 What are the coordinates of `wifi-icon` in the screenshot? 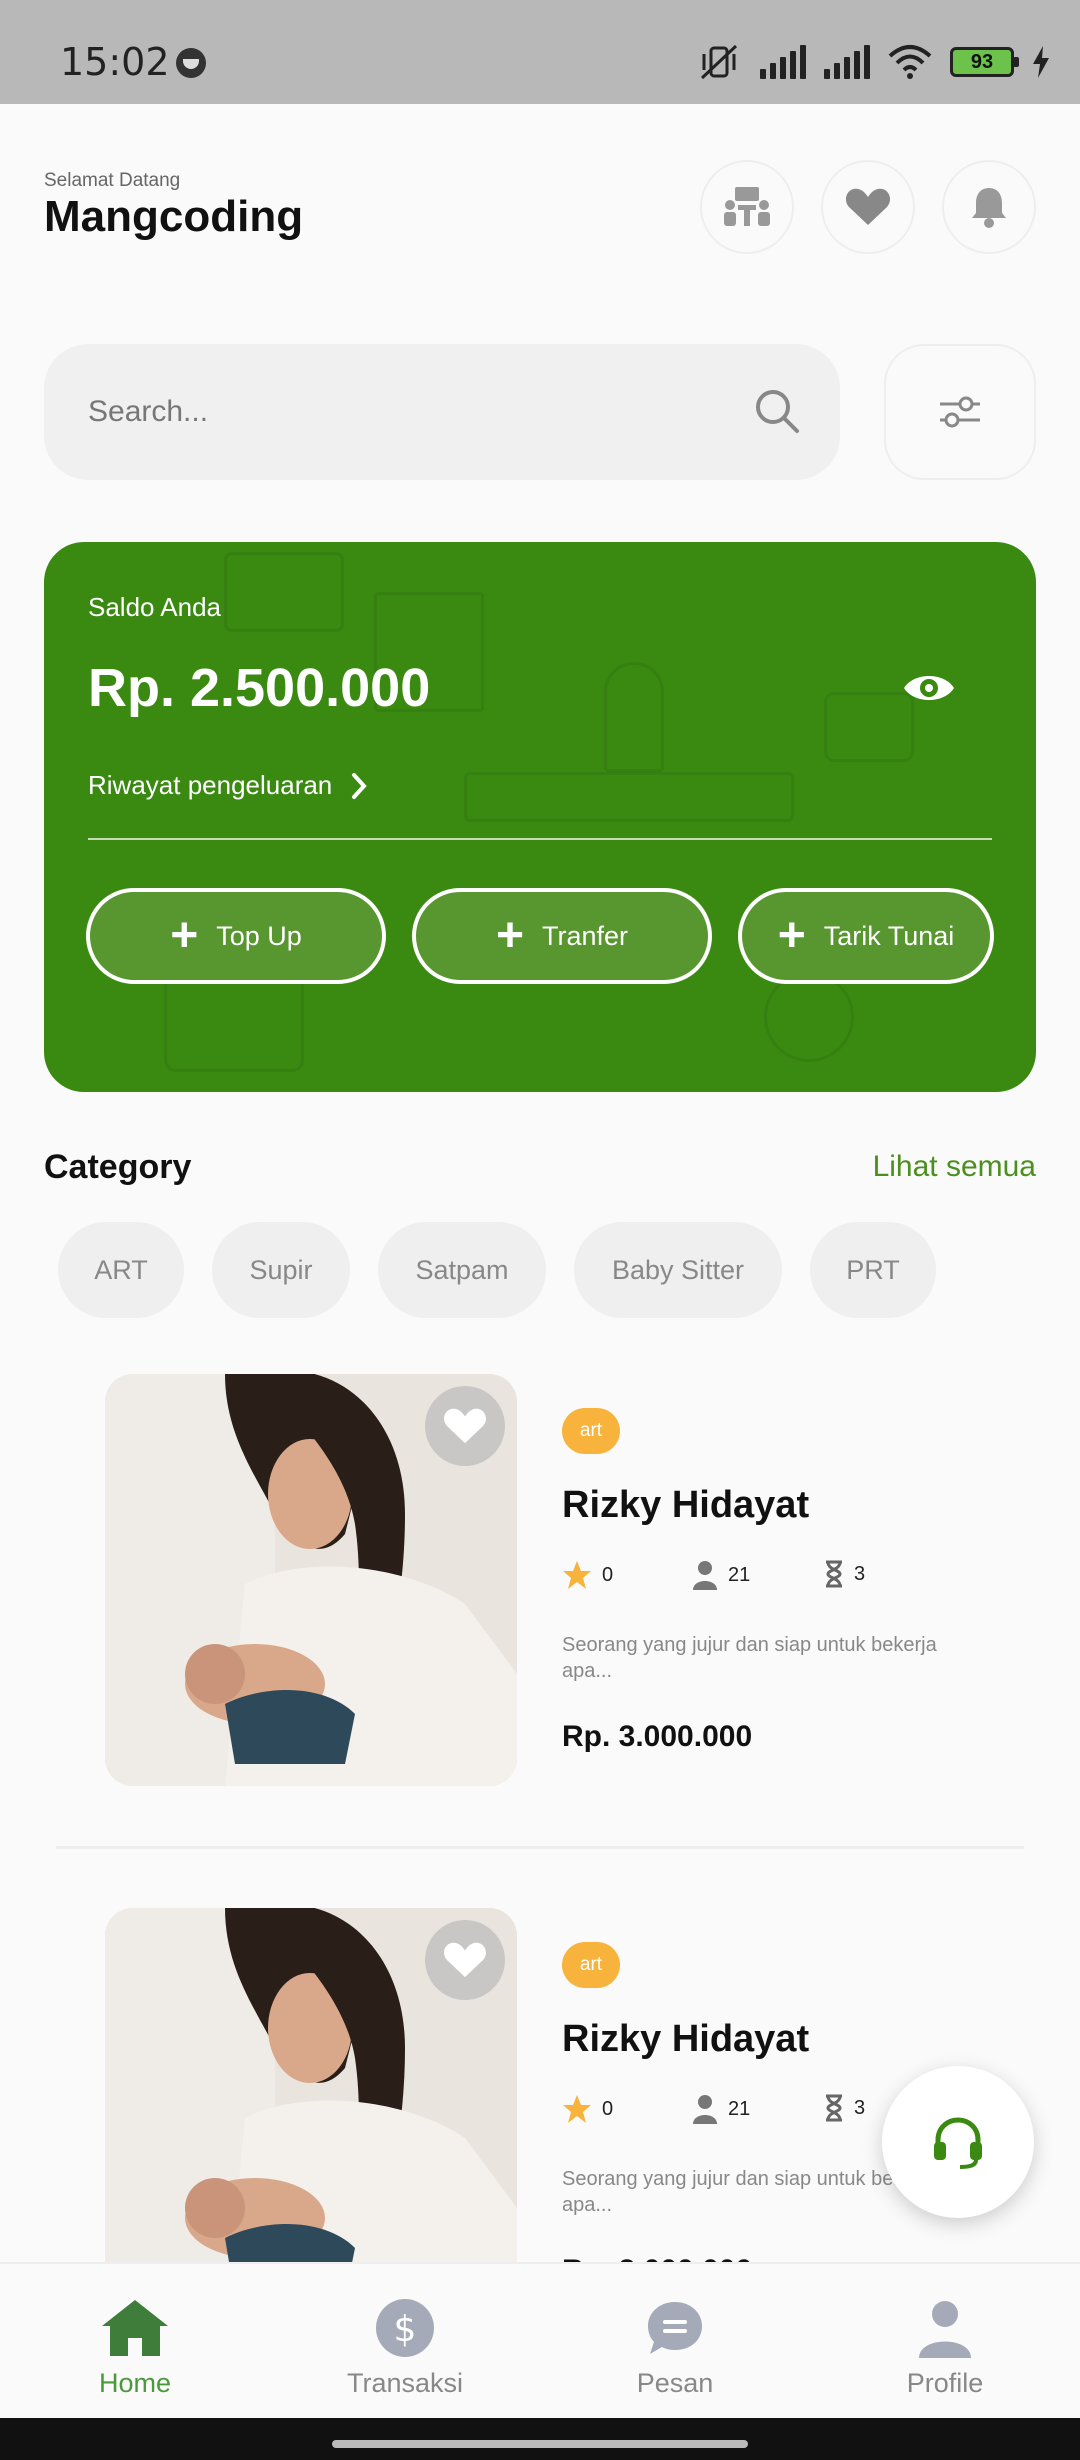 It's located at (910, 62).